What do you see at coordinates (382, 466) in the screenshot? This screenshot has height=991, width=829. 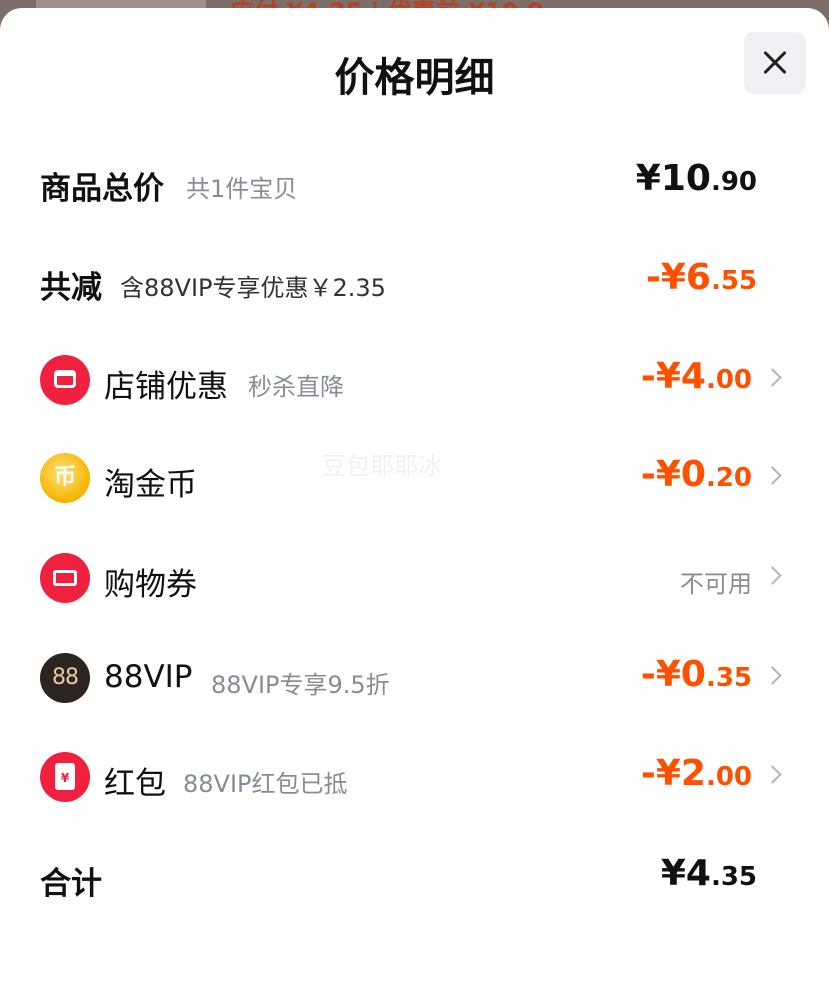 I see `watermark: 豆包耶耶冰` at bounding box center [382, 466].